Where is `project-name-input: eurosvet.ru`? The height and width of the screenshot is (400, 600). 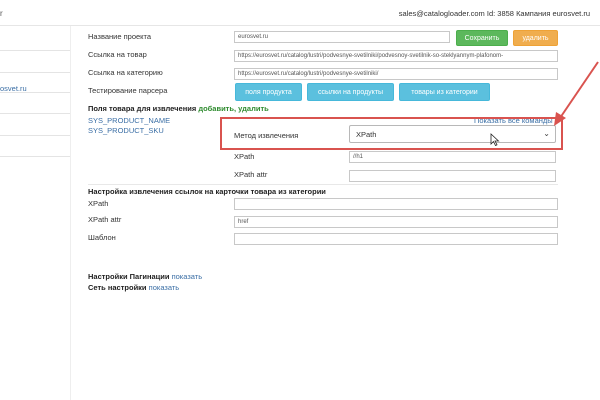 project-name-input: eurosvet.ru is located at coordinates (342, 37).